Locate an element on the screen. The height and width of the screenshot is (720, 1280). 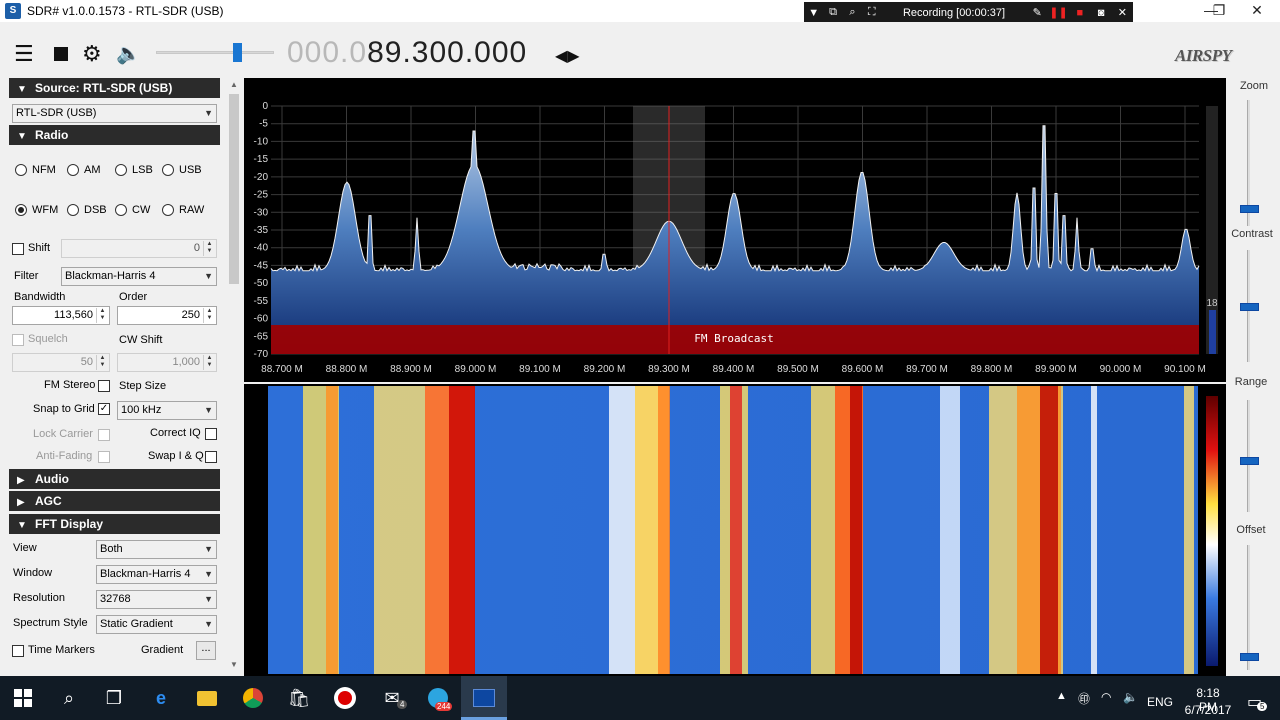
spectrum-style-select: Static Gradient ▼ is located at coordinates (156, 624).